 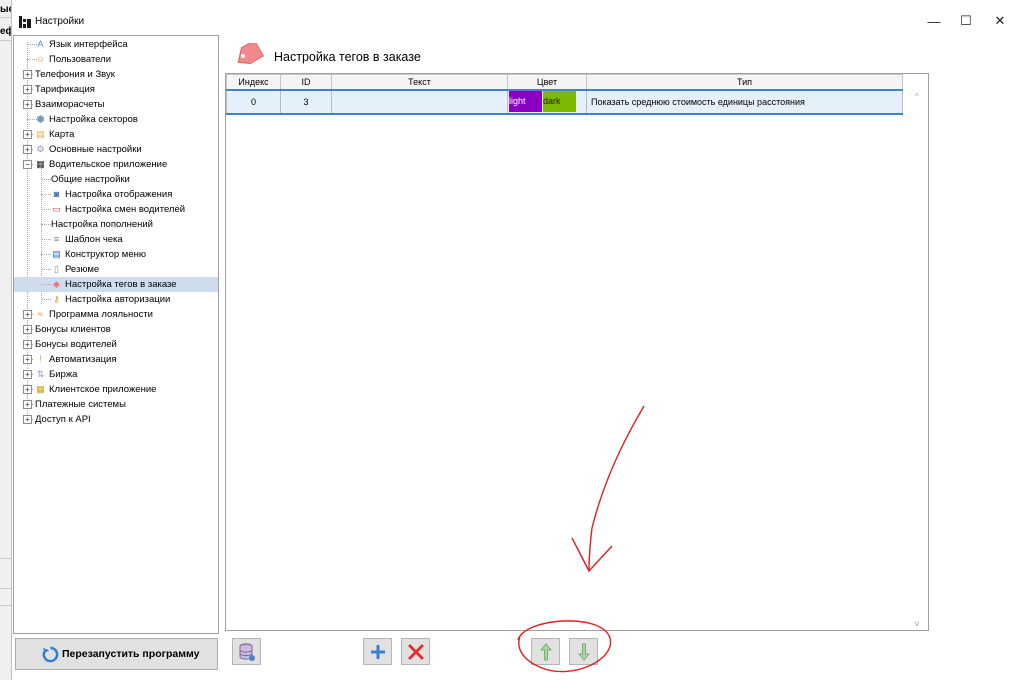 I want to click on tree-item: + Доступ к API, so click(x=116, y=419).